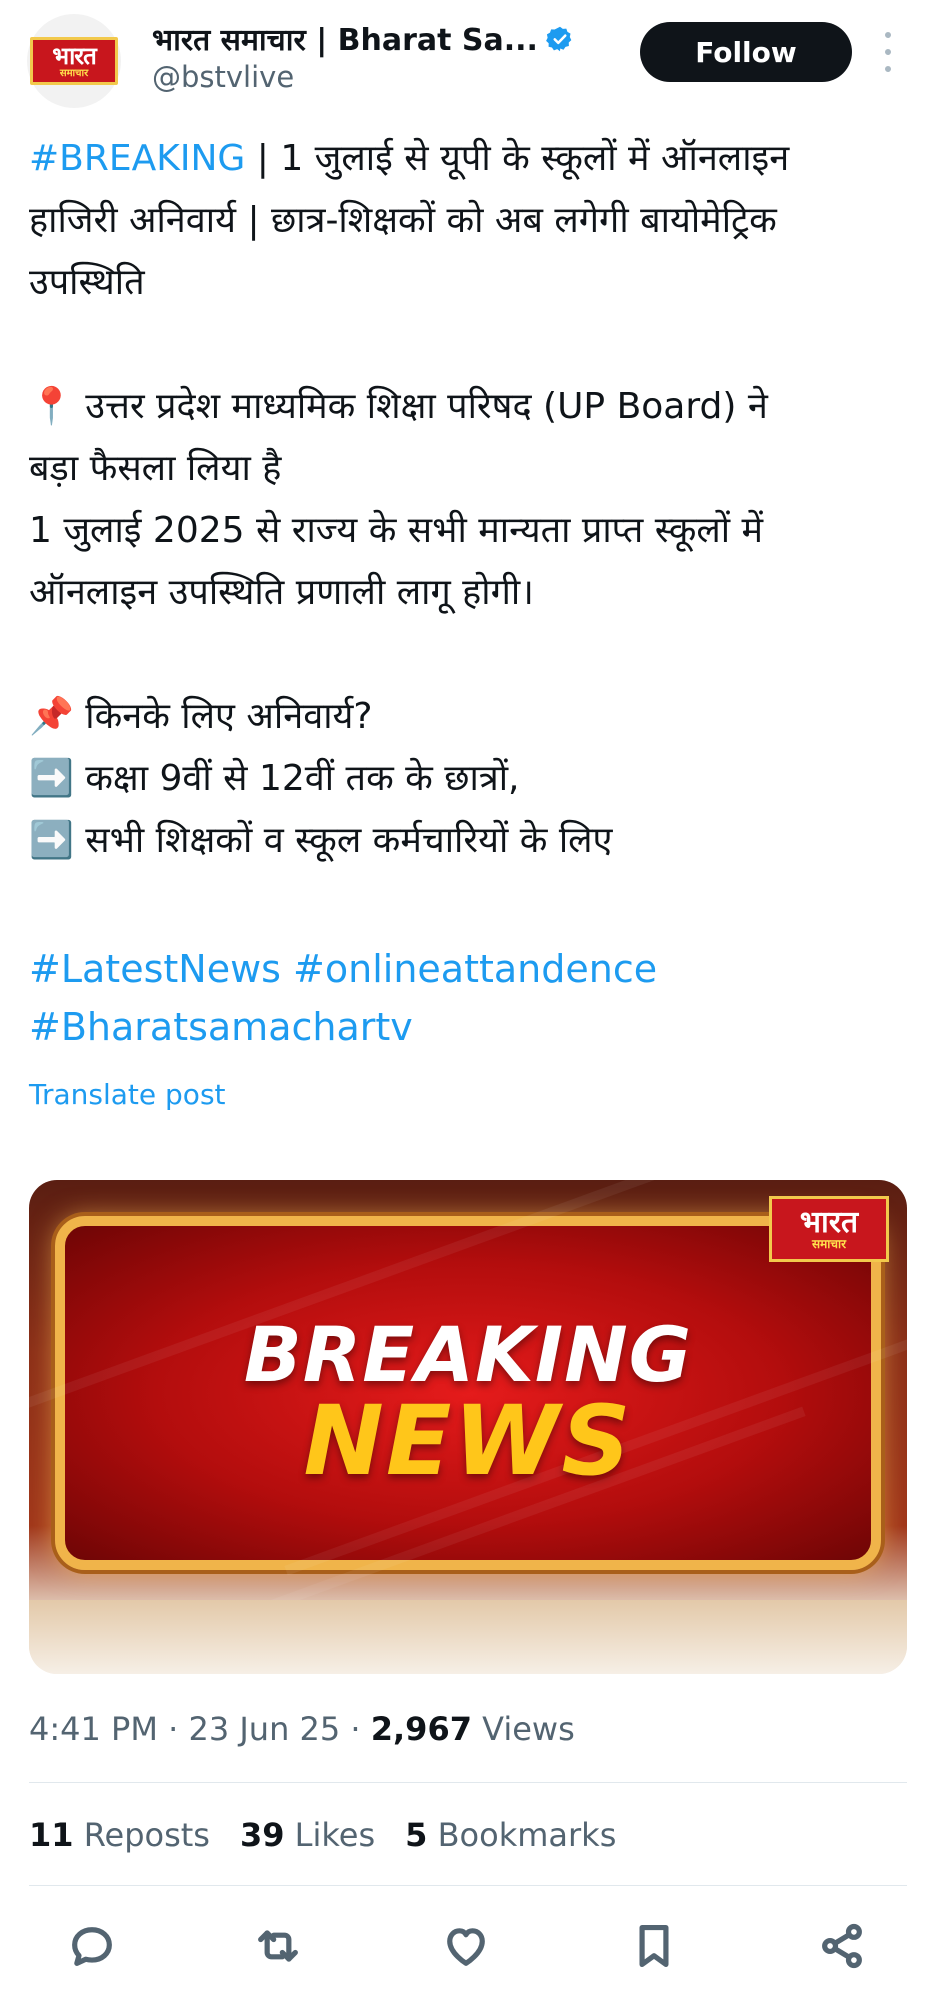 This screenshot has height=2000, width=934. I want to click on tweet-line-text: | 1 जुलाई से यूपी के स्कूलों में ऑनलाइन, so click(517, 158).